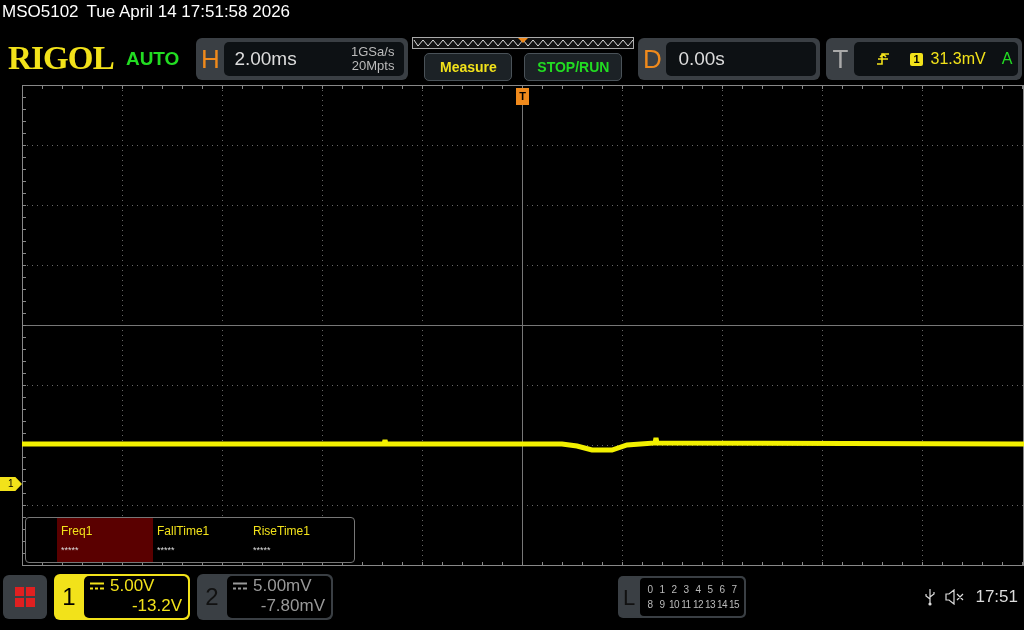  I want to click on date-time: Tue April 14 17:51:58 2026, so click(188, 12).